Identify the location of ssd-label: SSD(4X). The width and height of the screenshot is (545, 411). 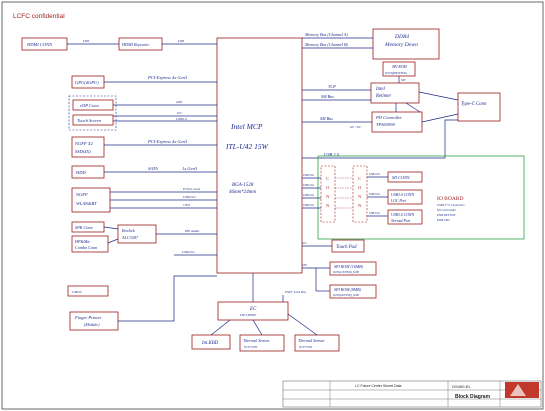
(83, 151).